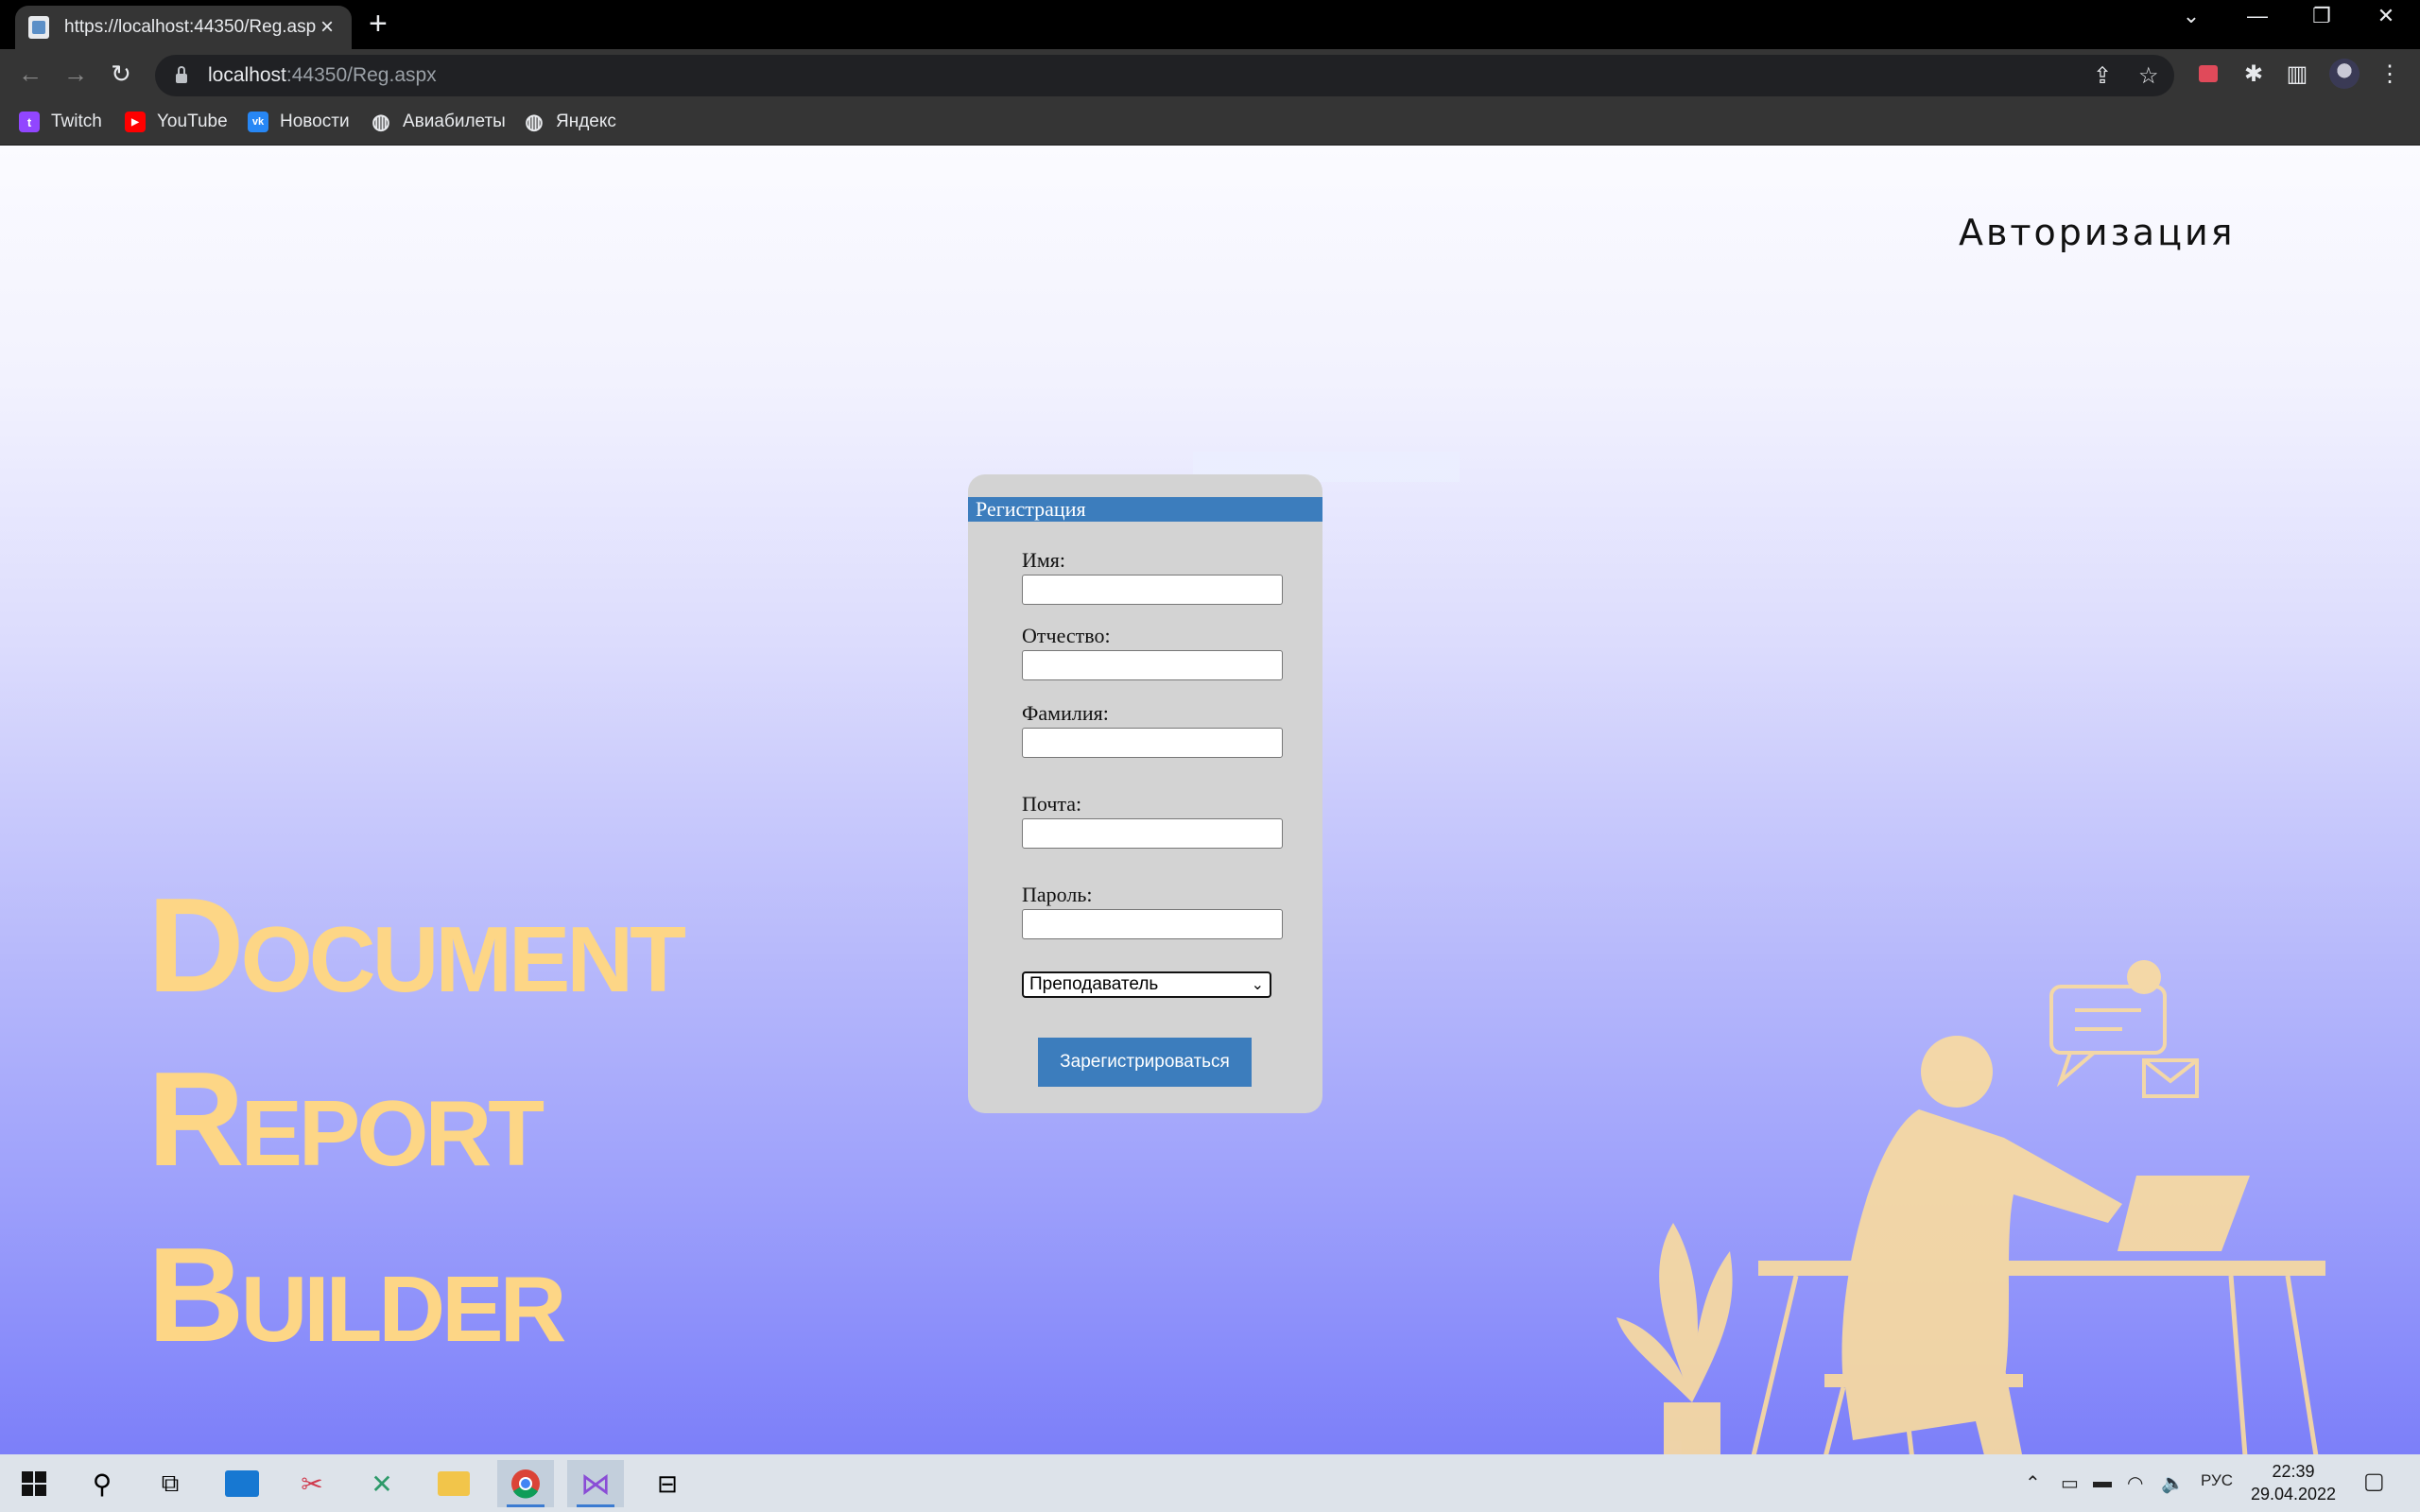 This screenshot has height=1512, width=2420. What do you see at coordinates (38, 27) in the screenshot?
I see `page-favicon-icon` at bounding box center [38, 27].